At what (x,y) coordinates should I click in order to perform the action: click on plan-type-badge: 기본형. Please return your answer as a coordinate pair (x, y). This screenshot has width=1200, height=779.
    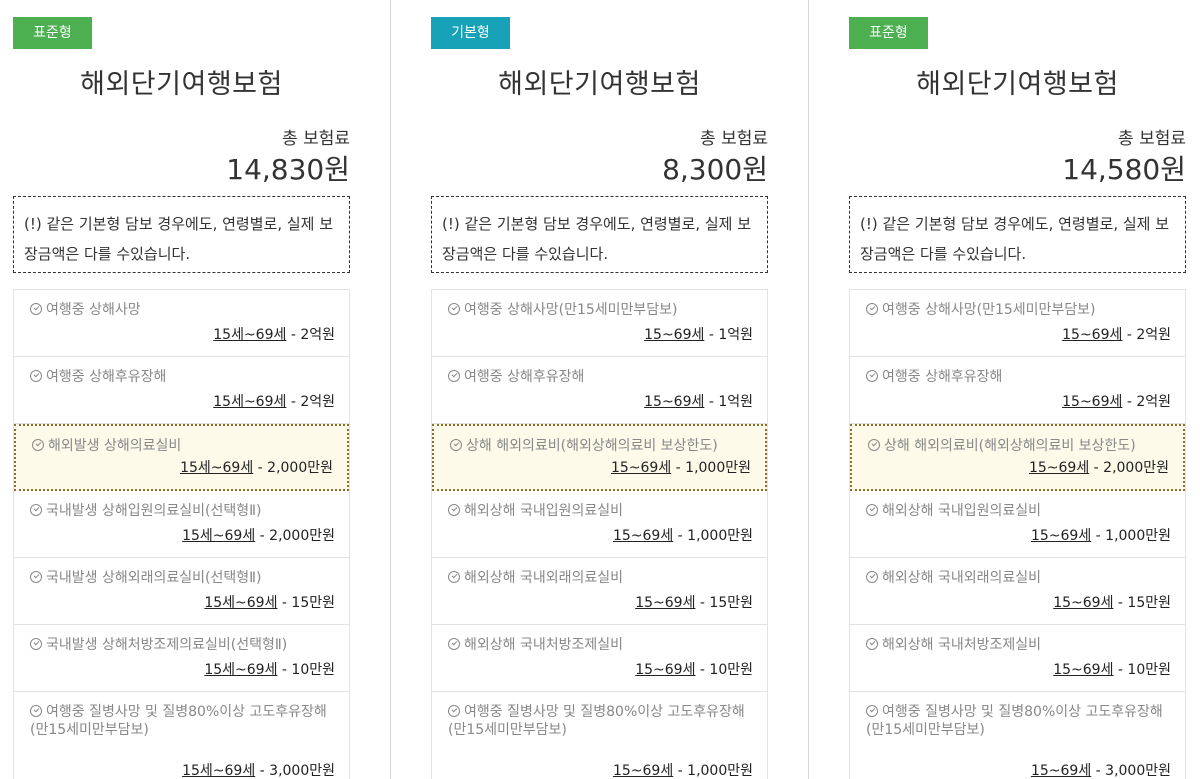
    Looking at the image, I should click on (470, 33).